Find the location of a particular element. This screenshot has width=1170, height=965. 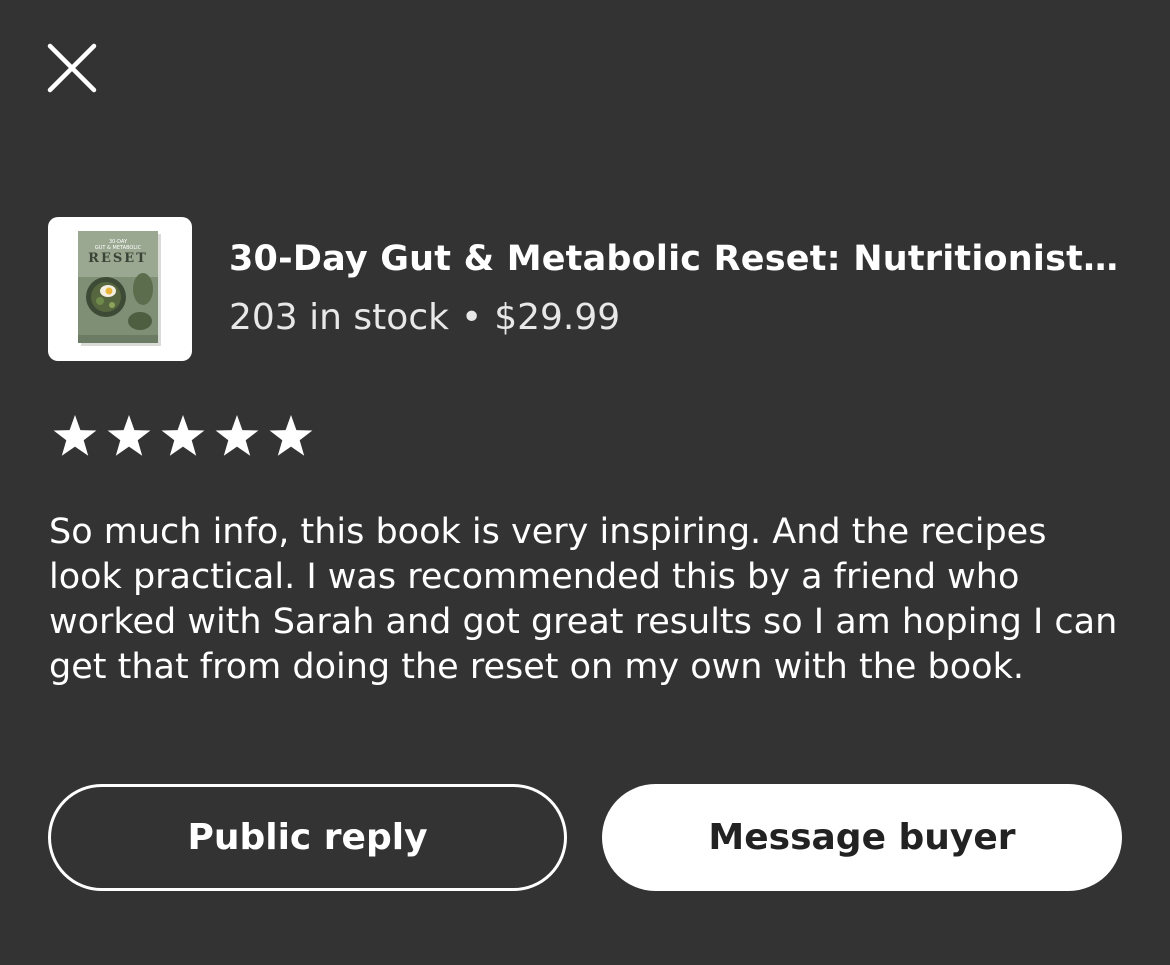

product-price: $29.99 is located at coordinates (557, 317).